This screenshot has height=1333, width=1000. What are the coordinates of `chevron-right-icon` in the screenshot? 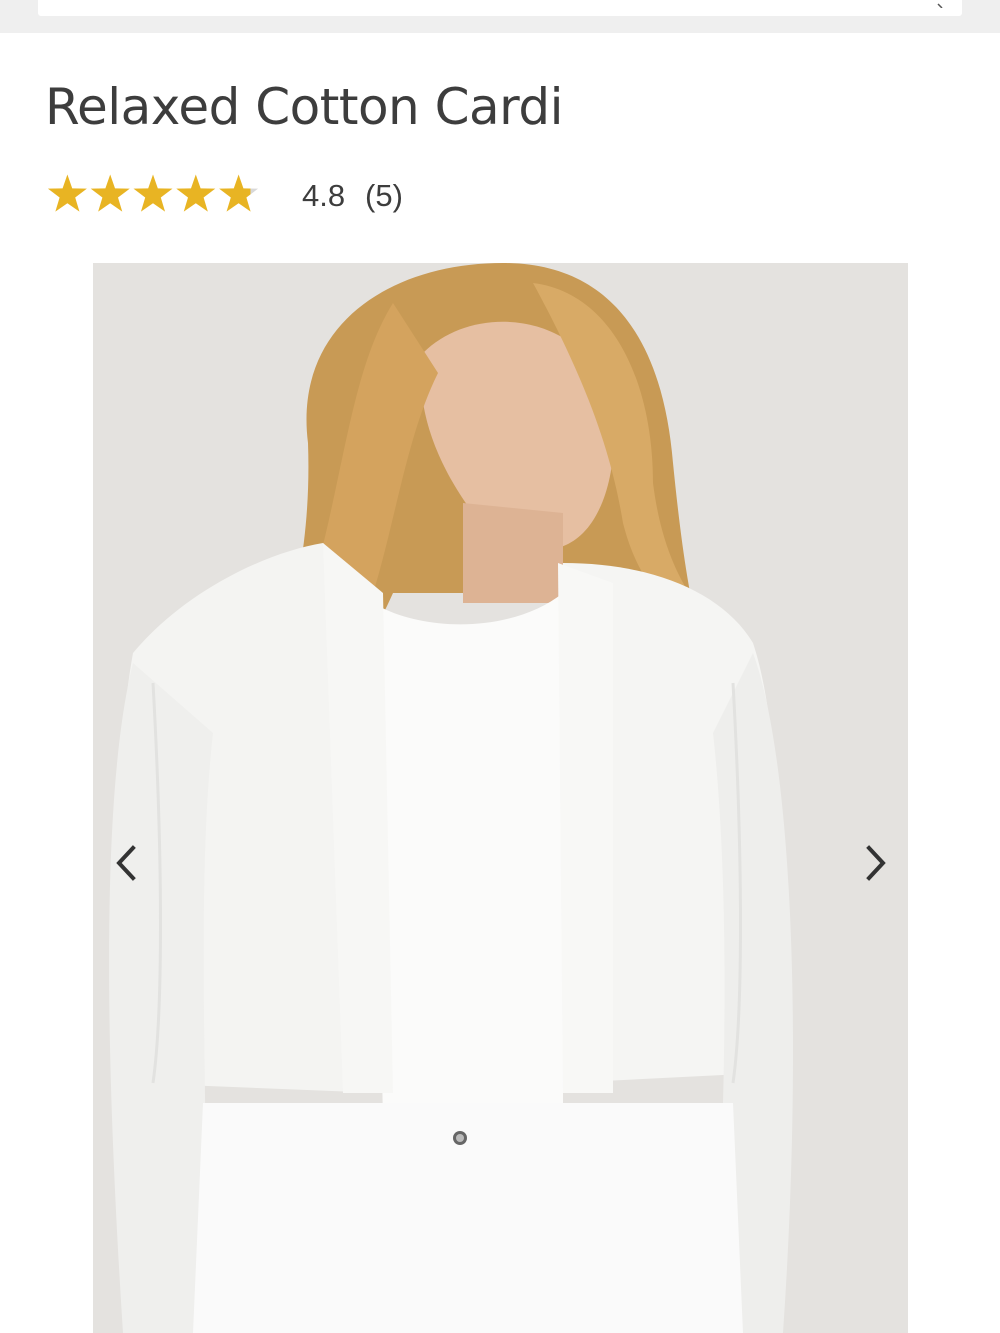 It's located at (876, 863).